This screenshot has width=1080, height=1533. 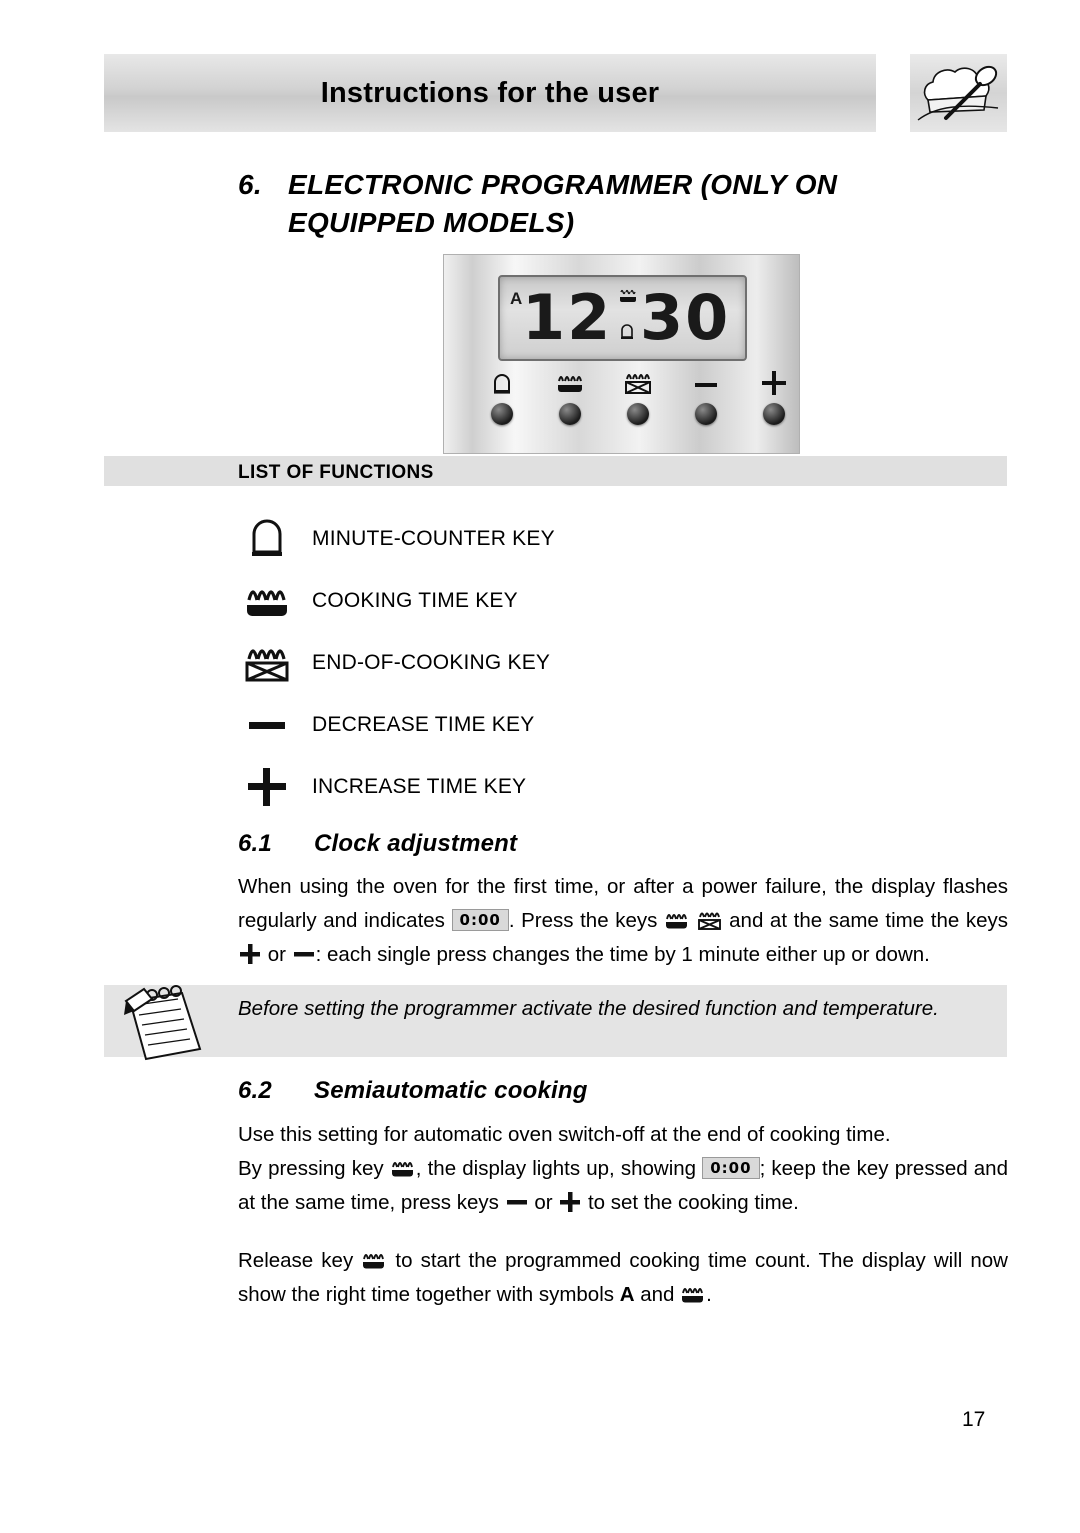 What do you see at coordinates (693, 1202) in the screenshot?
I see `semi-p2-e: to set the cooking time.` at bounding box center [693, 1202].